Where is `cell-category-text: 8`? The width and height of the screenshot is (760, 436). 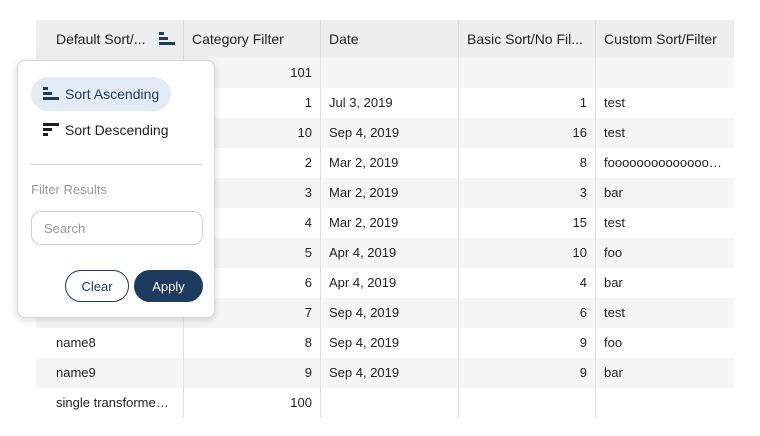
cell-category-text: 8 is located at coordinates (308, 342).